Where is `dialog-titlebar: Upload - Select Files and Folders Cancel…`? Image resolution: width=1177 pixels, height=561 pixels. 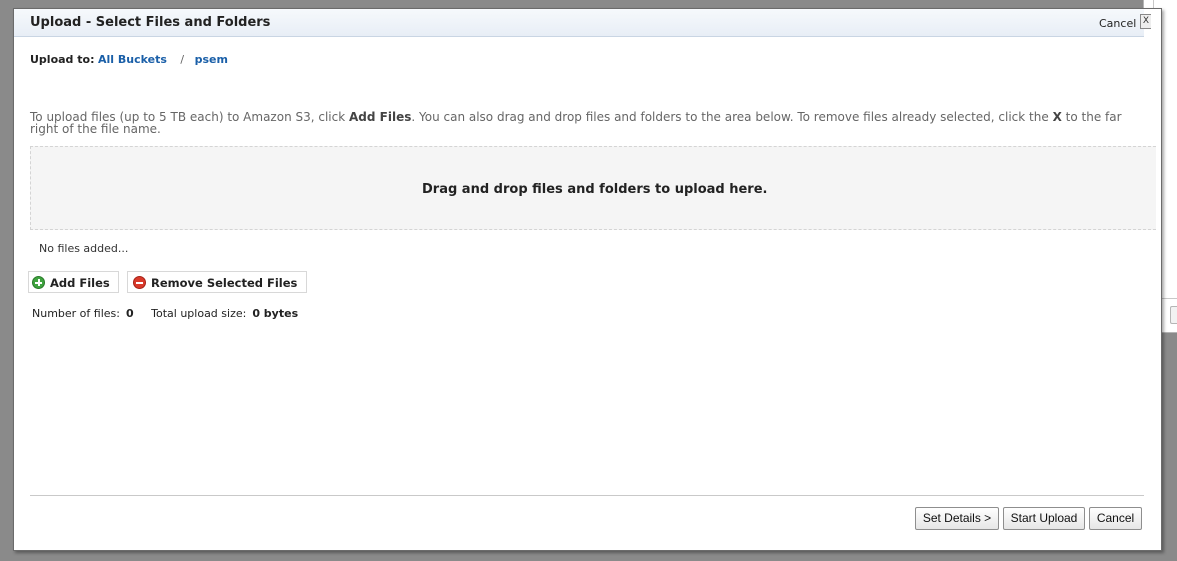
dialog-titlebar: Upload - Select Files and Folders Cancel… is located at coordinates (582, 23).